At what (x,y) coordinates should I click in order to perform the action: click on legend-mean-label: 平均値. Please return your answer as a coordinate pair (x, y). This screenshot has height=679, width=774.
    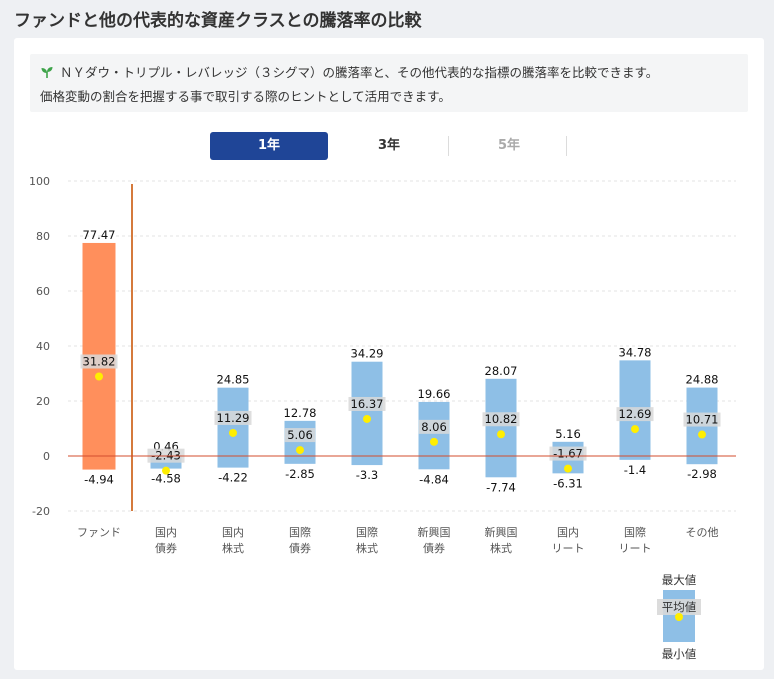
    Looking at the image, I should click on (679, 607).